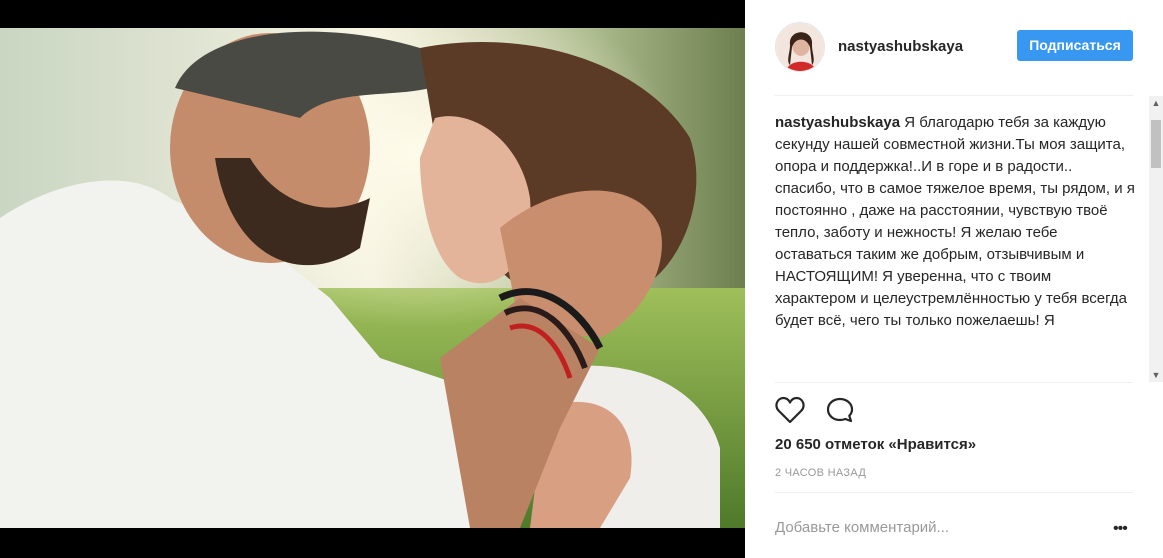 The width and height of the screenshot is (1163, 558). Describe the element at coordinates (1123, 529) in the screenshot. I see `more-options-button: •••` at that location.